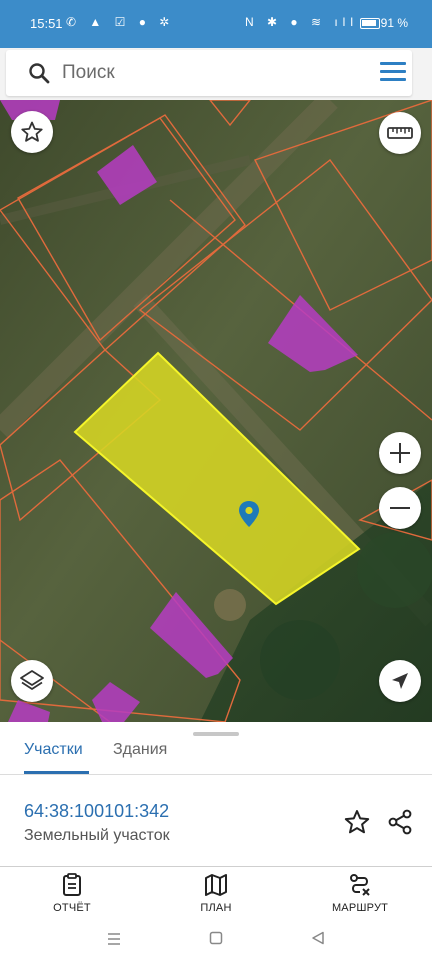 The height and width of the screenshot is (960, 432). I want to click on nav-route: МАРШРУТ, so click(360, 893).